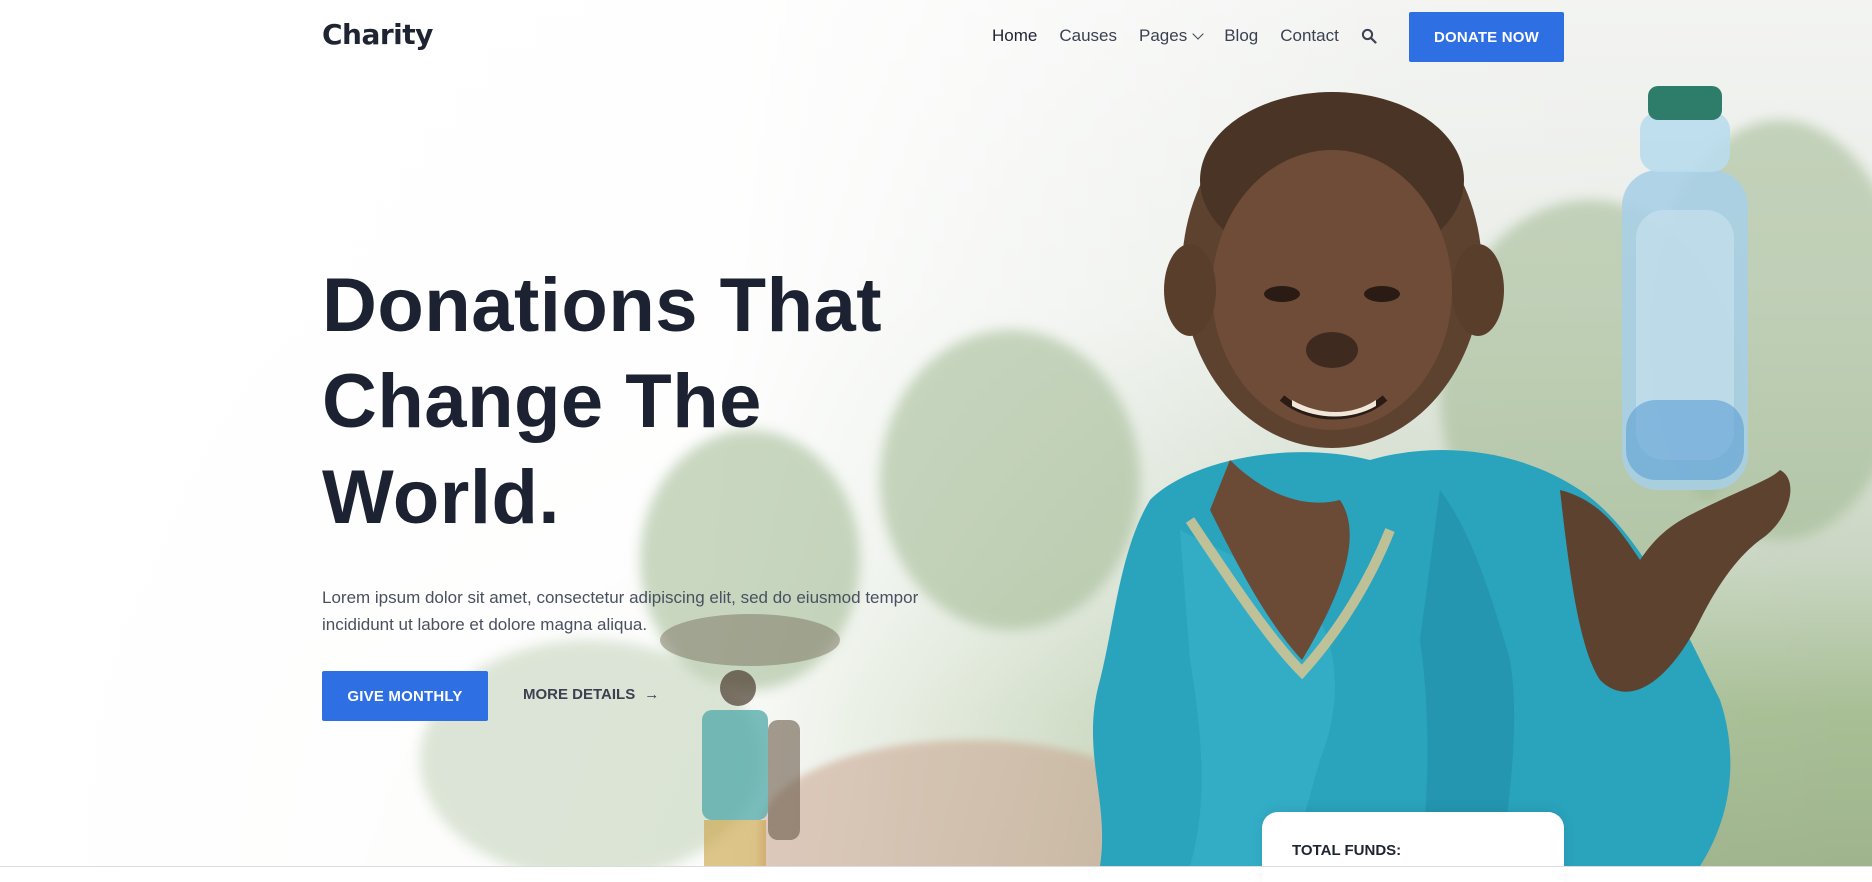 This screenshot has height=882, width=1872. What do you see at coordinates (579, 694) in the screenshot?
I see `more-details-label: MORE DETAILS` at bounding box center [579, 694].